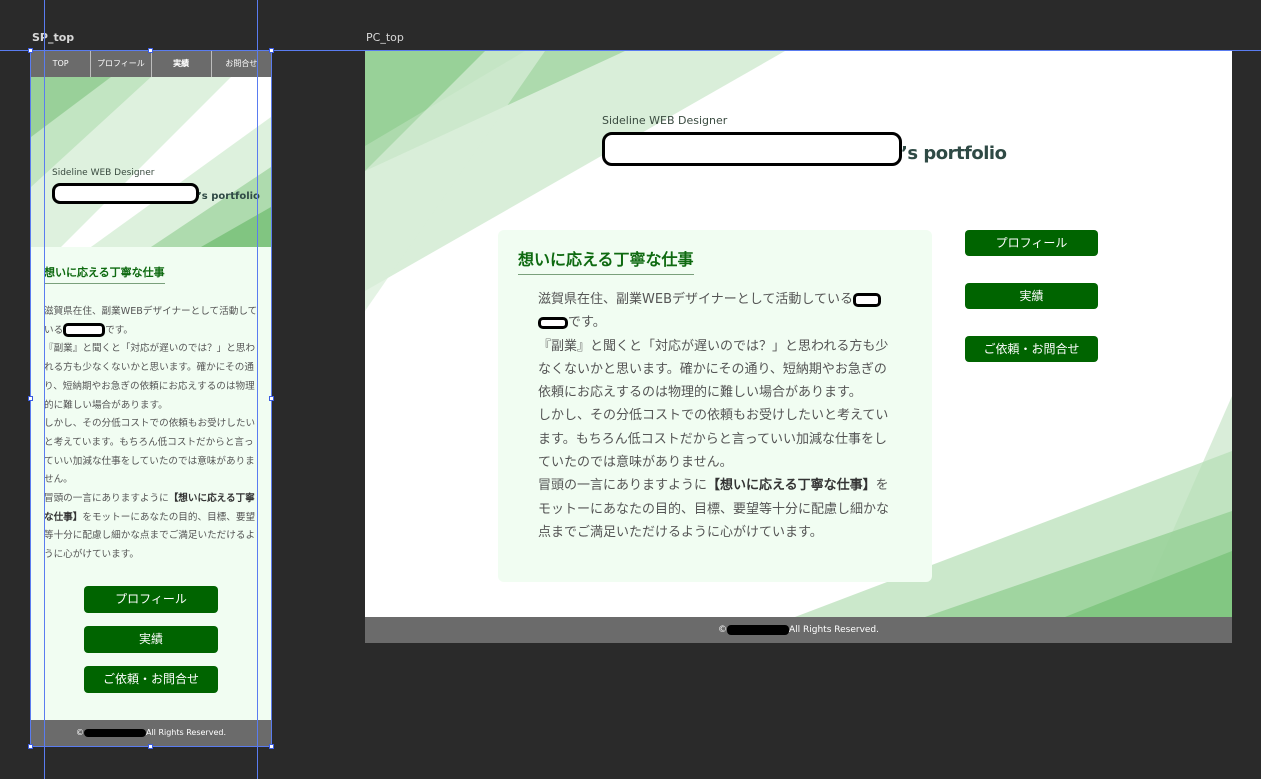 The image size is (1261, 779). Describe the element at coordinates (182, 64) in the screenshot. I see `sp-nav-works: 実績` at that location.